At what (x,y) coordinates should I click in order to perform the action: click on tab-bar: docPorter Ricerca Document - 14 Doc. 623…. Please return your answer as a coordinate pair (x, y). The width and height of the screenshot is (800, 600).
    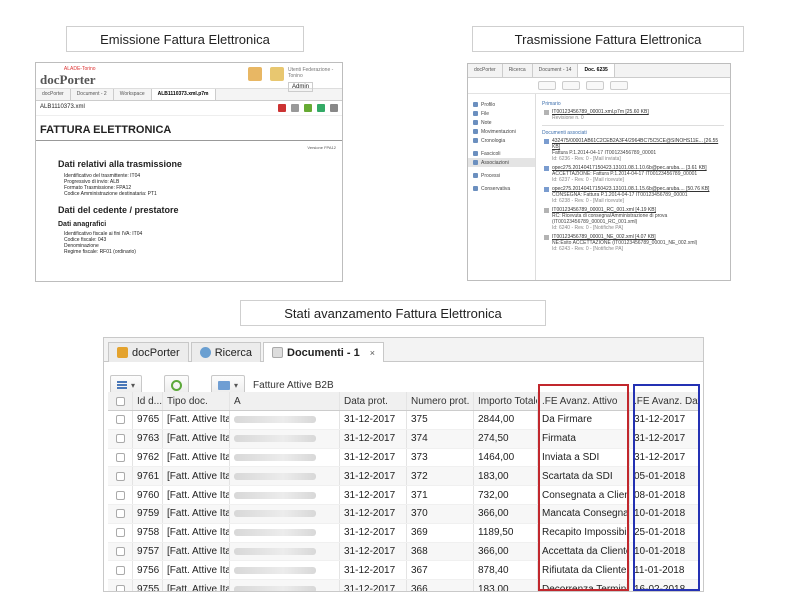
    Looking at the image, I should click on (599, 71).